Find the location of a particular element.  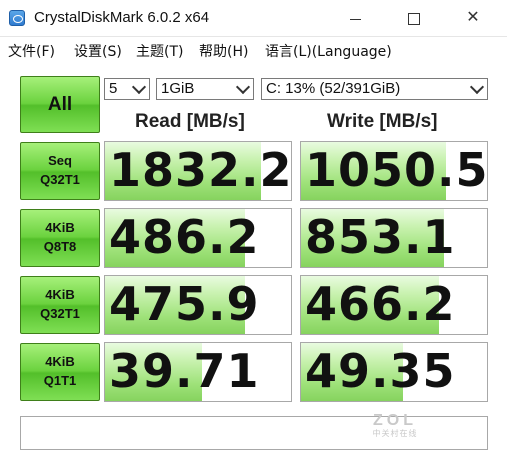

close-icon: ✕ is located at coordinates (473, 17).